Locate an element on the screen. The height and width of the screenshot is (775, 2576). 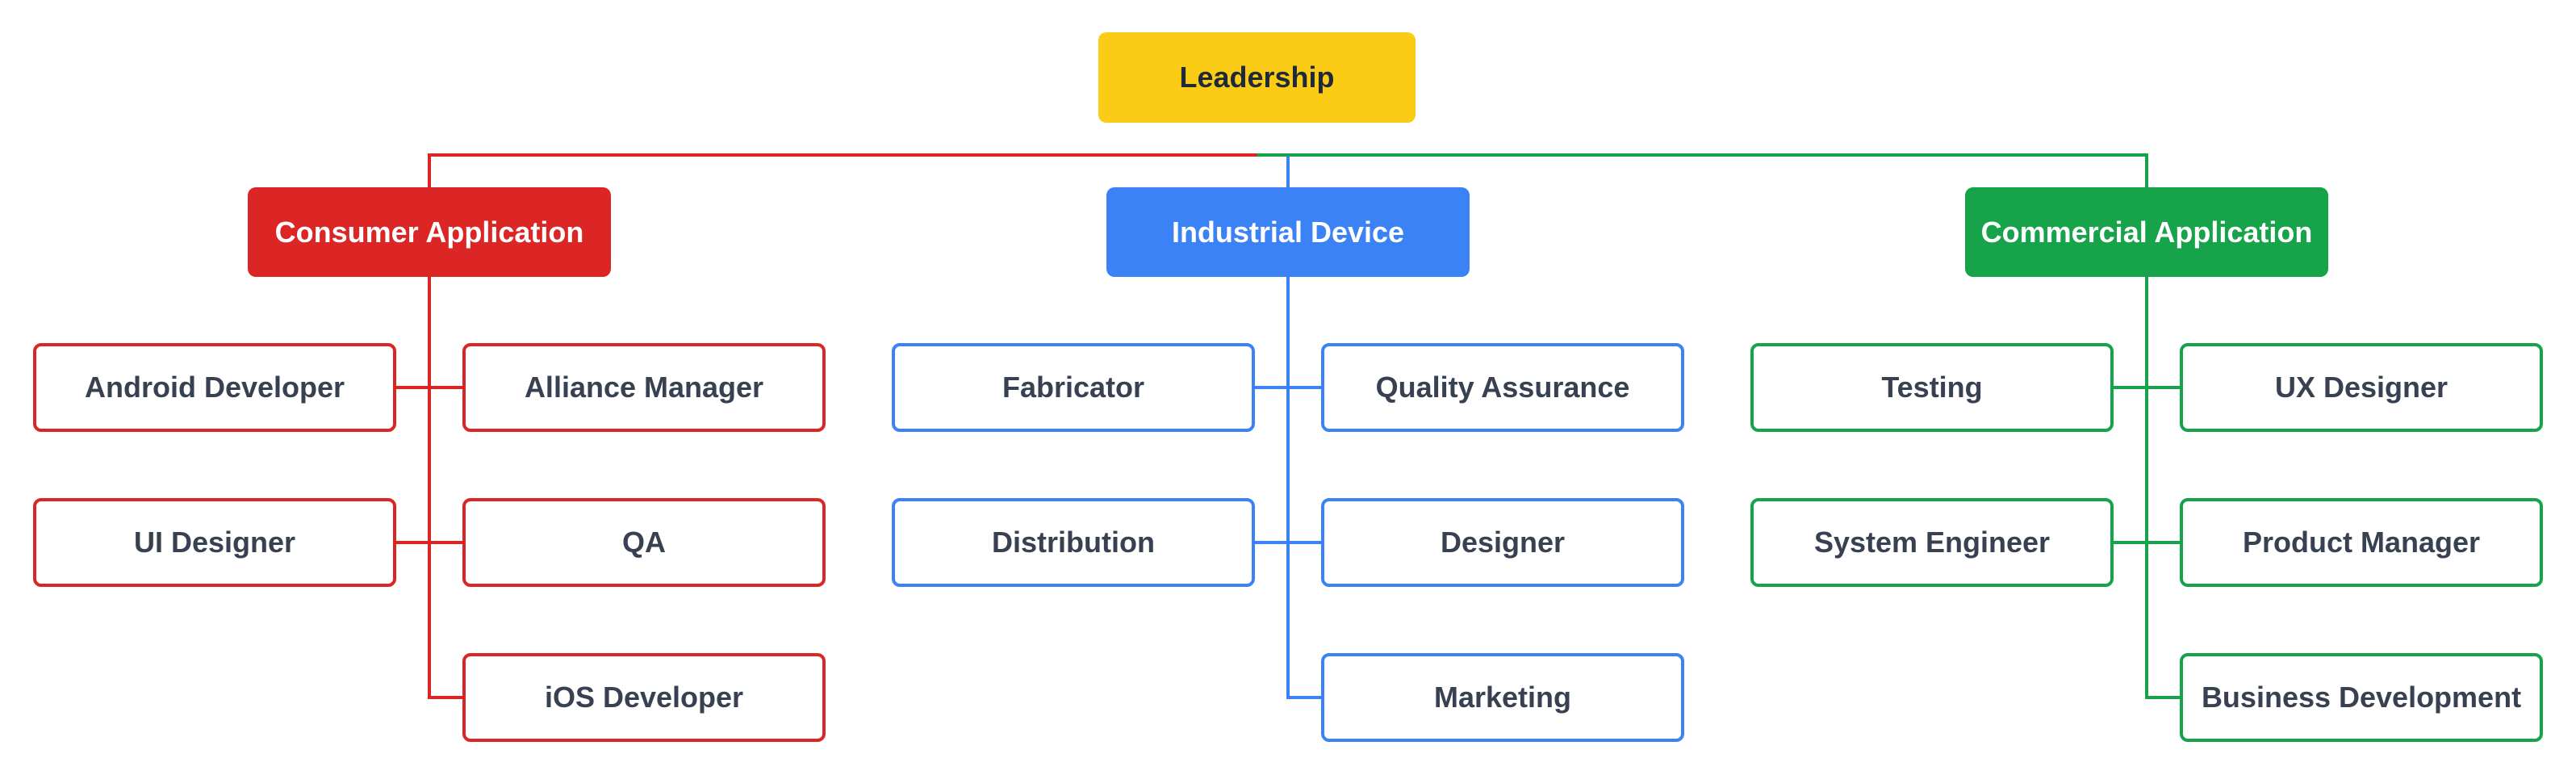
role-label: Distribution is located at coordinates (1073, 542).